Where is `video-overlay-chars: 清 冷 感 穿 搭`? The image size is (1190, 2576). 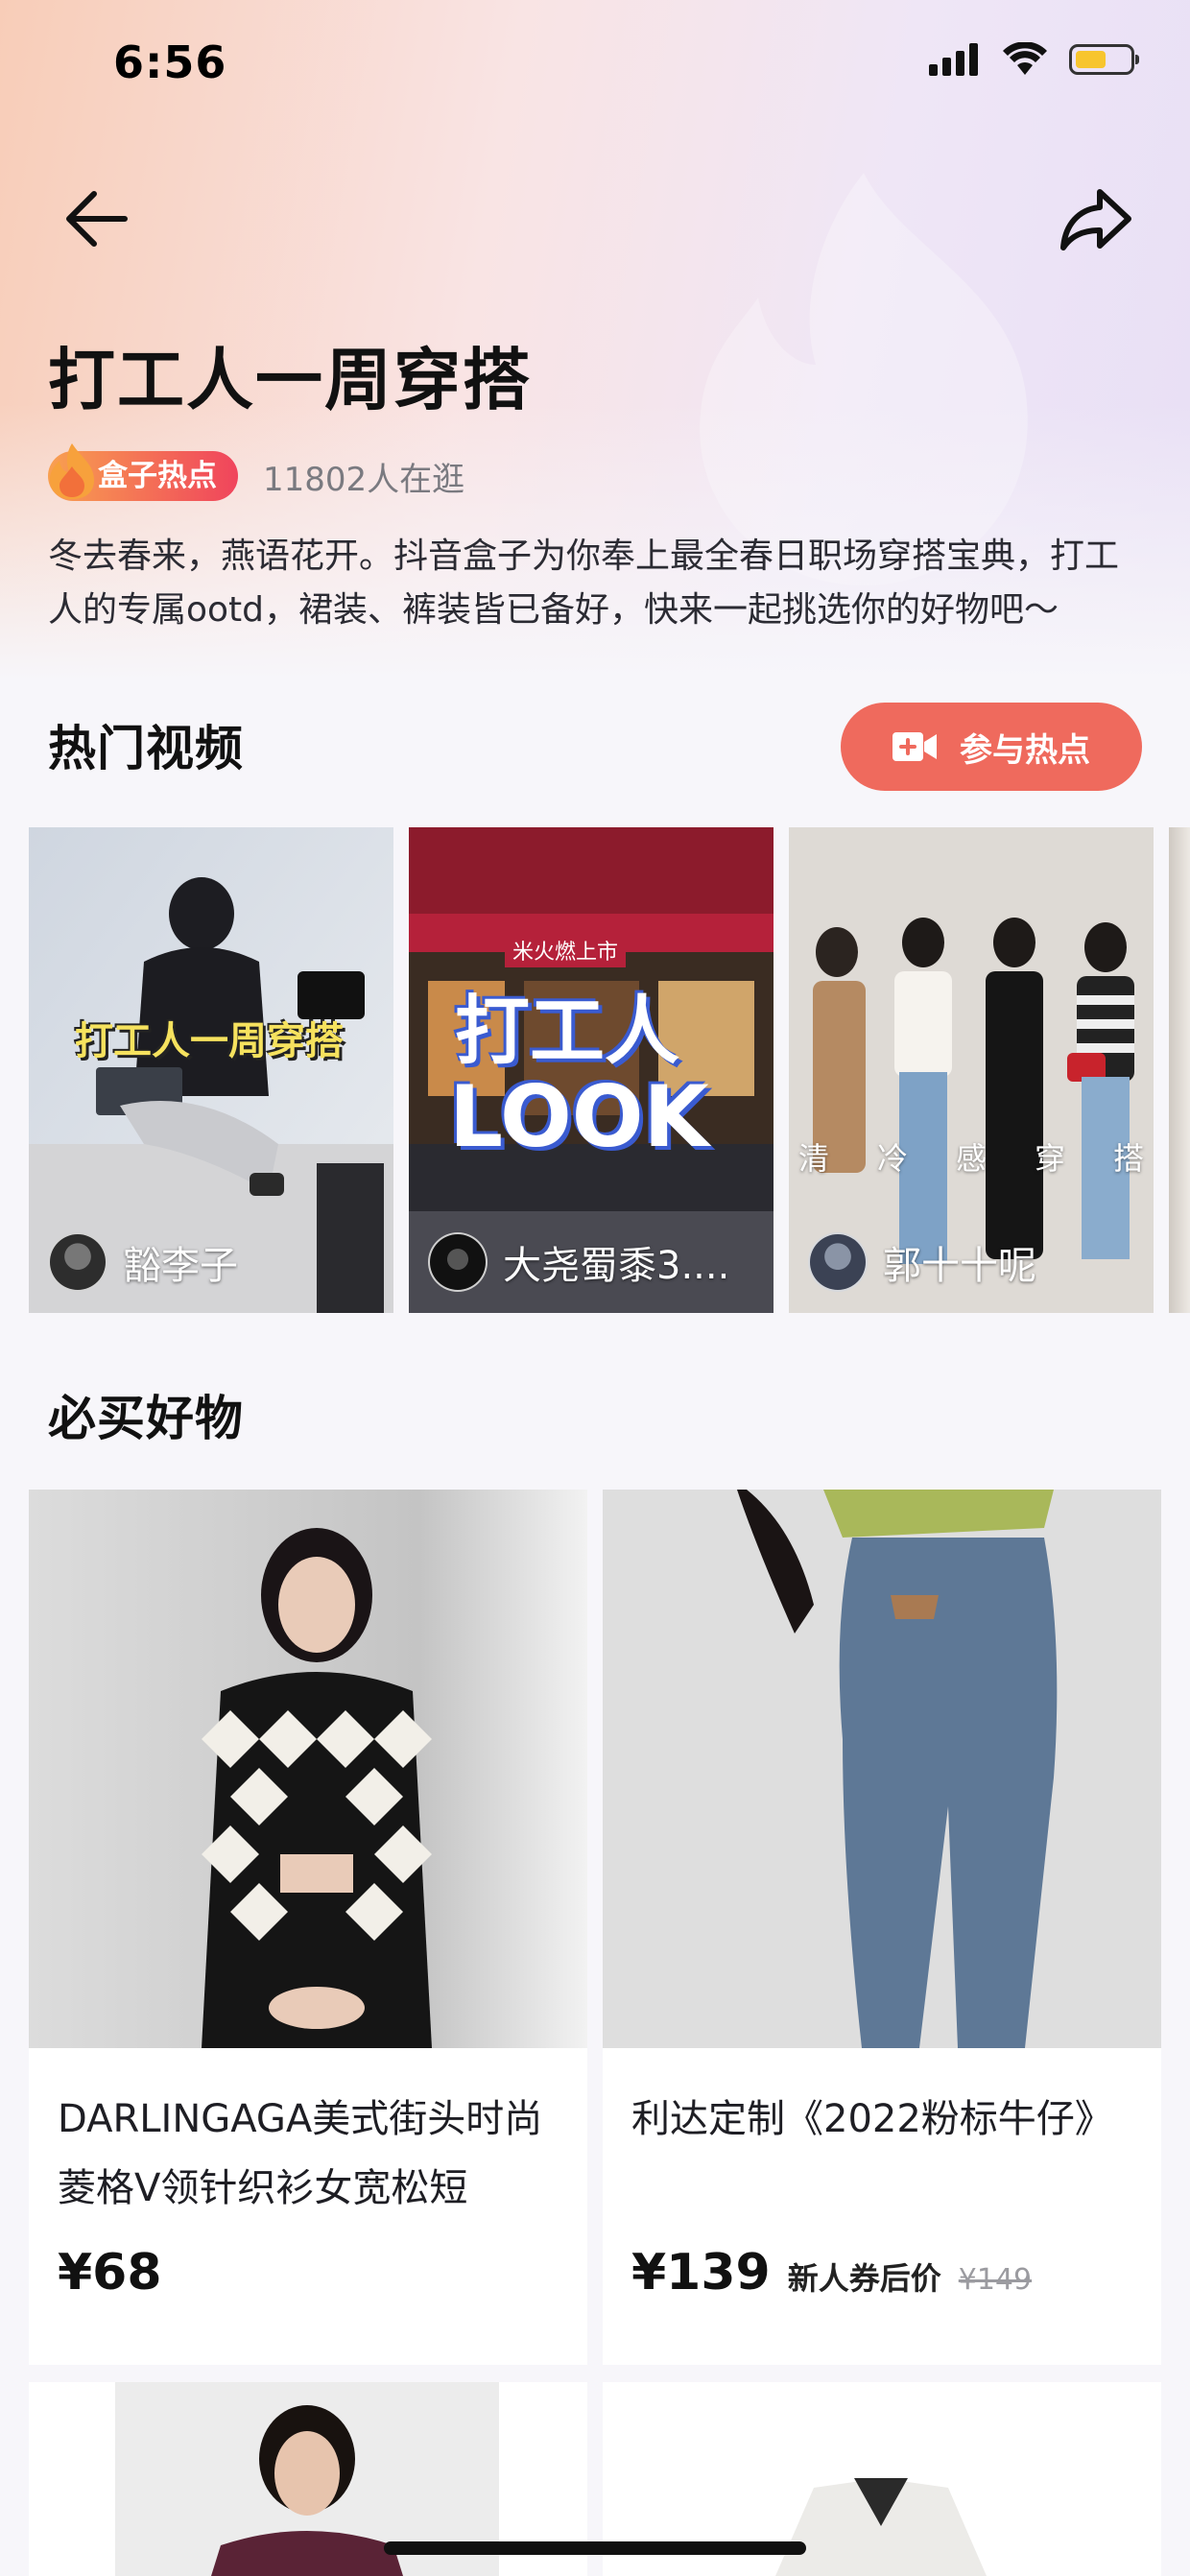
video-overlay-chars: 清 冷 感 穿 搭 is located at coordinates (971, 1156).